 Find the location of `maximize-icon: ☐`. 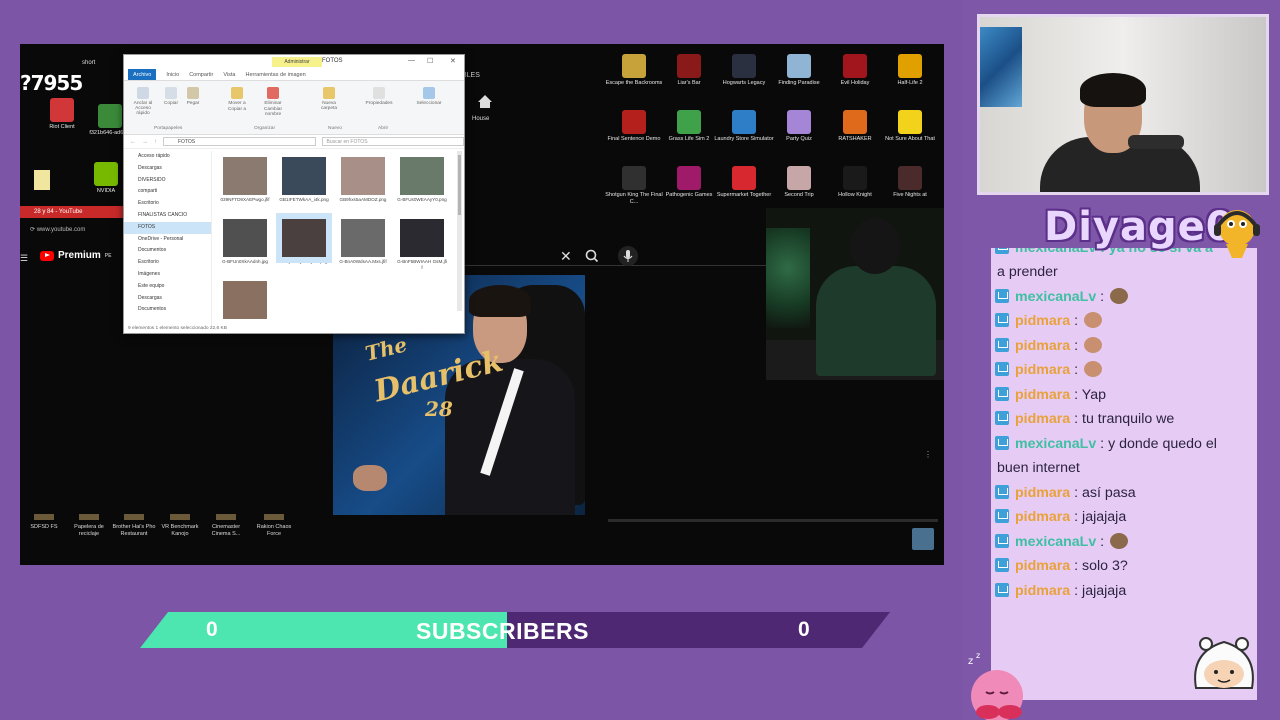

maximize-icon: ☐ is located at coordinates (430, 61).